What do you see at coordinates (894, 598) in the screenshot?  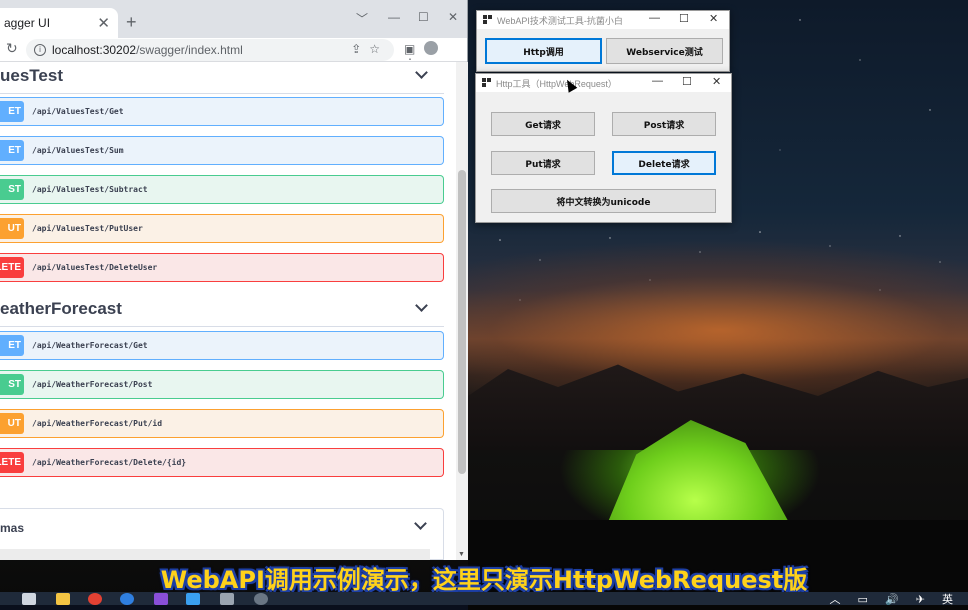 I see `system-tray: ︿ ▭ 🔊 ✈ 英` at bounding box center [894, 598].